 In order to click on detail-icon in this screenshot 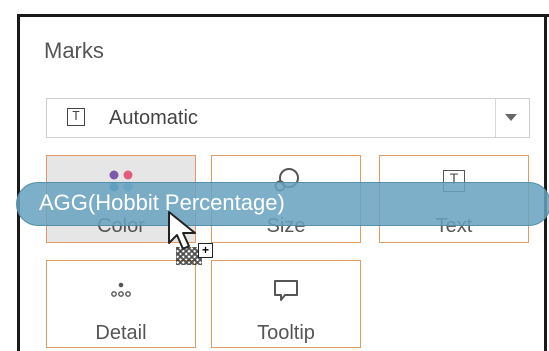, I will do `click(121, 289)`.